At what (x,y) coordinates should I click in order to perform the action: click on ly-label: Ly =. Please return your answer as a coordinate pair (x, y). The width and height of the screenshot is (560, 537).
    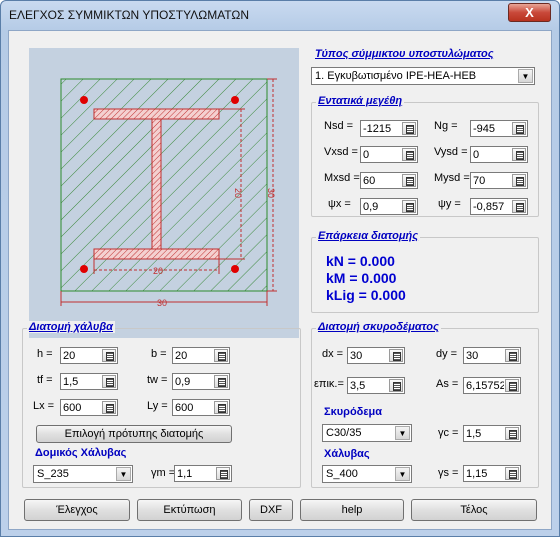
    Looking at the image, I should click on (157, 406).